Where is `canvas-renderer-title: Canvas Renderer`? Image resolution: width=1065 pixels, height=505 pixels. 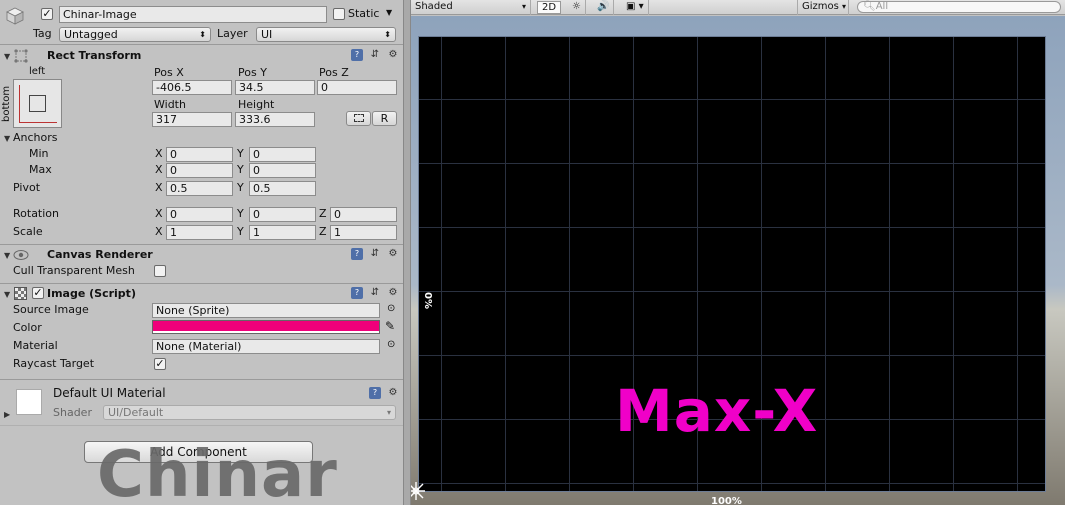 canvas-renderer-title: Canvas Renderer is located at coordinates (100, 254).